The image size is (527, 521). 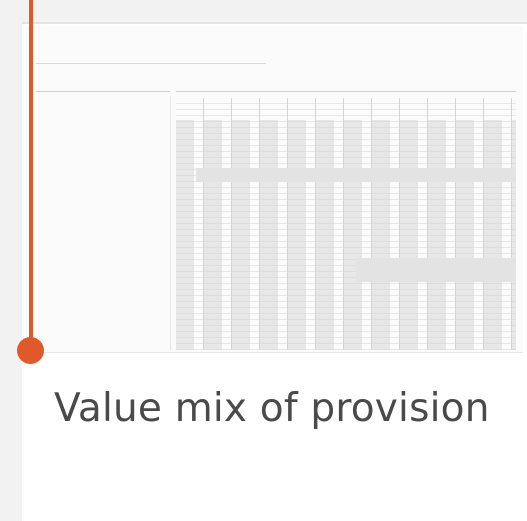 I want to click on card-top-divider, so click(x=274, y=23).